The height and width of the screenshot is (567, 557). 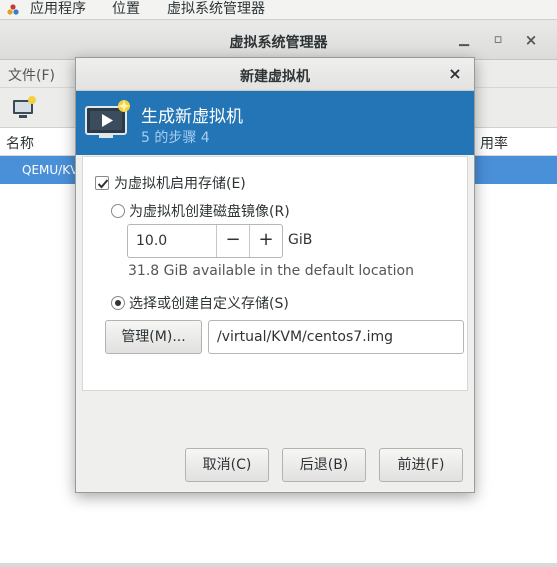 What do you see at coordinates (232, 241) in the screenshot?
I see `decrement-button: −` at bounding box center [232, 241].